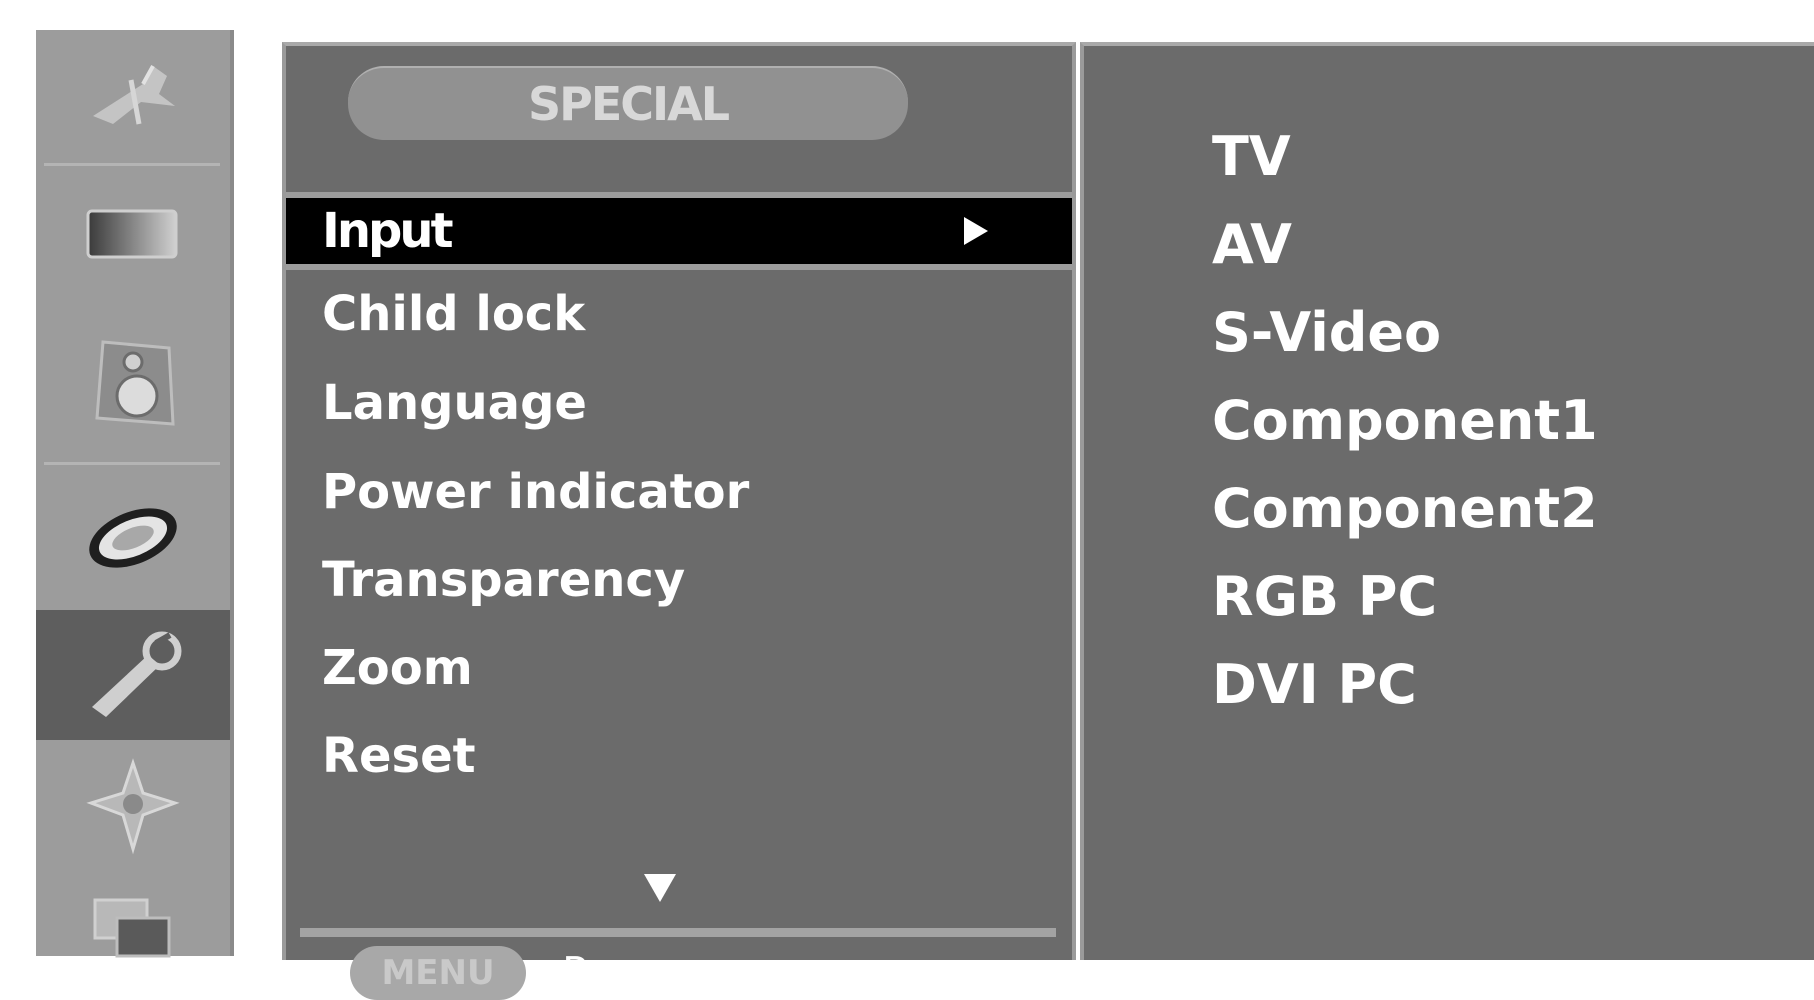  Describe the element at coordinates (454, 403) in the screenshot. I see `menu-item-label: Language` at that location.